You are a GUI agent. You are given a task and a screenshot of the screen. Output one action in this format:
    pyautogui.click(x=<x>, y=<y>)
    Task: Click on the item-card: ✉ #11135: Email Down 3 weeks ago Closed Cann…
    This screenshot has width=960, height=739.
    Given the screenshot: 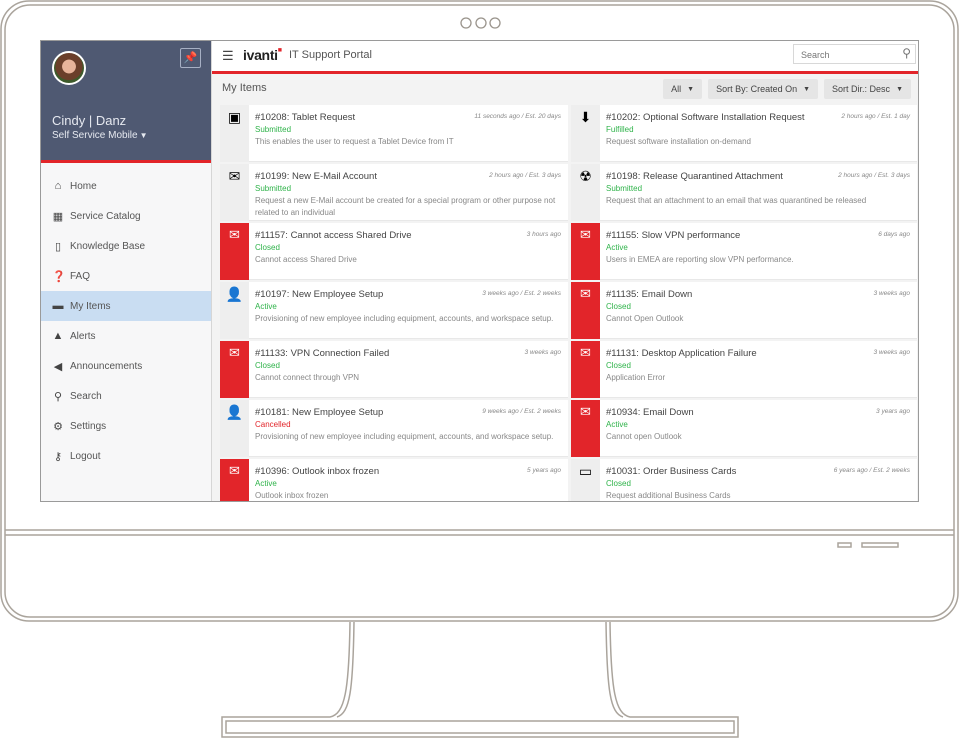 What is the action you would take?
    pyautogui.click(x=744, y=310)
    